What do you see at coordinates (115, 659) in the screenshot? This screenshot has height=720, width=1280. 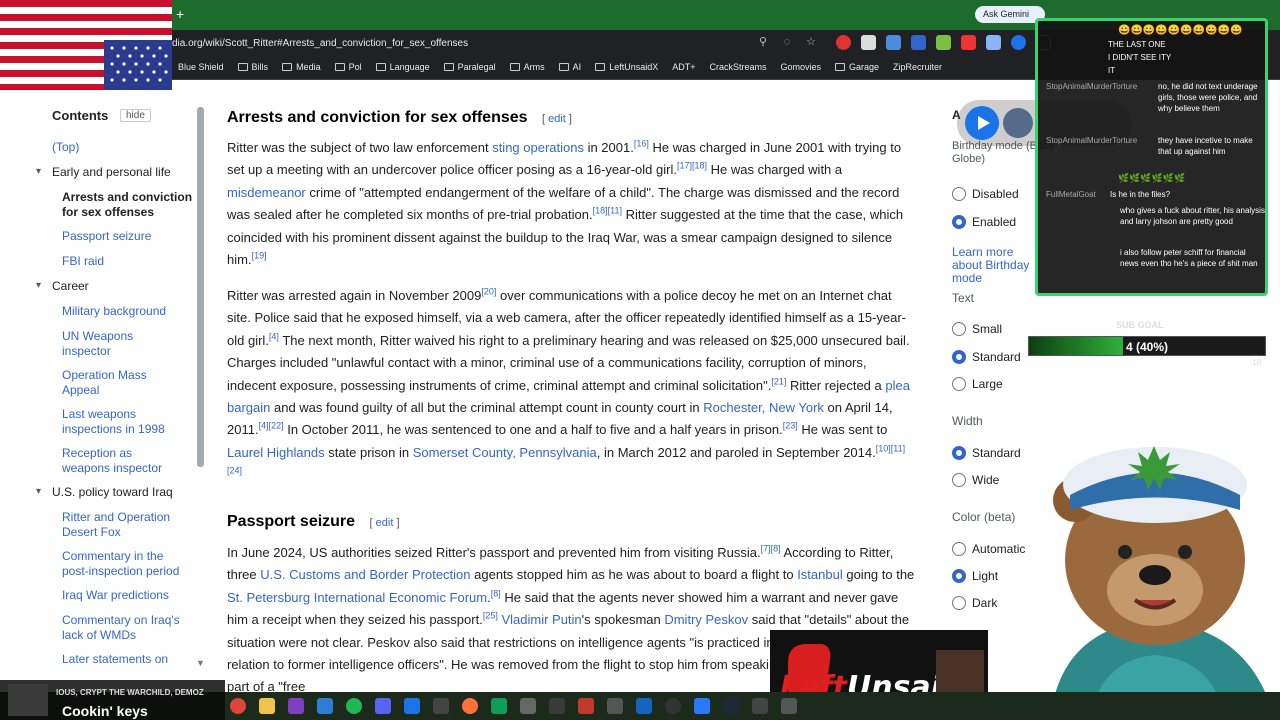 I see `toc-item: Later statements on` at bounding box center [115, 659].